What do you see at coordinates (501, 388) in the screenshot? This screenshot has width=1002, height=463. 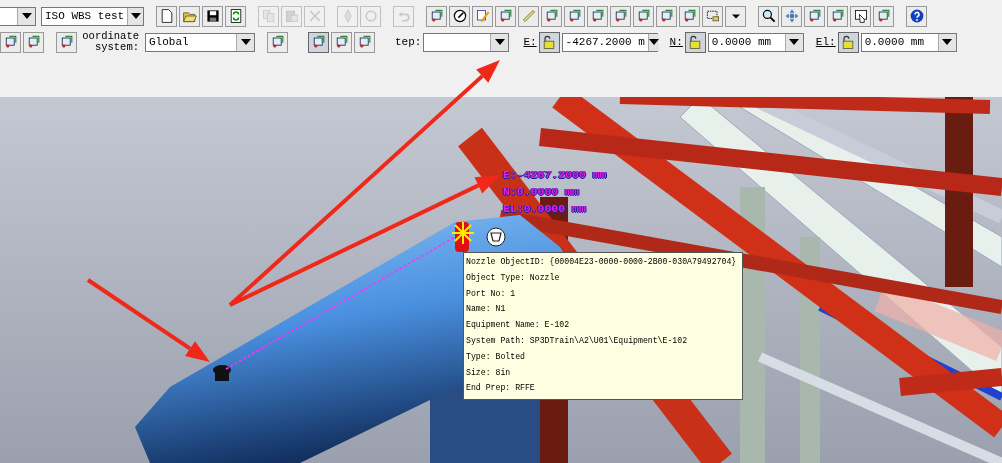 I see `tooltip-line: End Prep: RFFE` at bounding box center [501, 388].